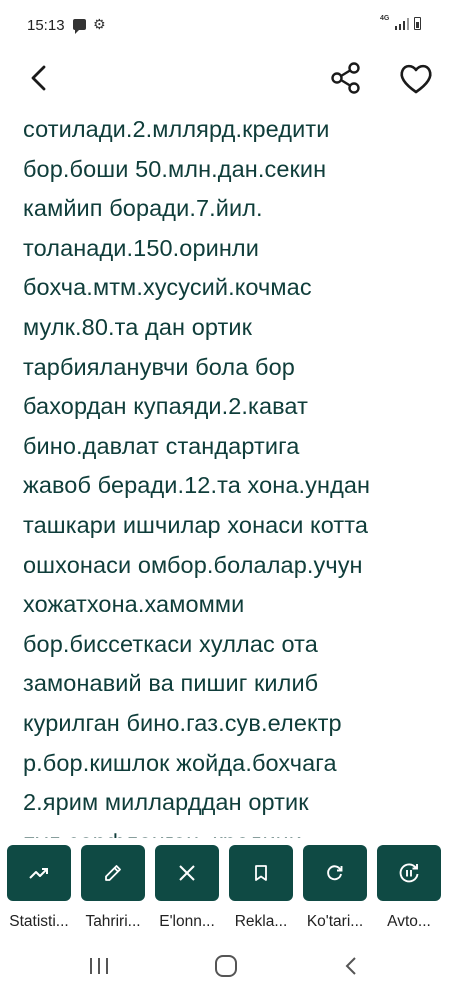 The image size is (450, 1000). What do you see at coordinates (195, 524) in the screenshot?
I see `description-line: ташкари ишчилар хонаси котта` at bounding box center [195, 524].